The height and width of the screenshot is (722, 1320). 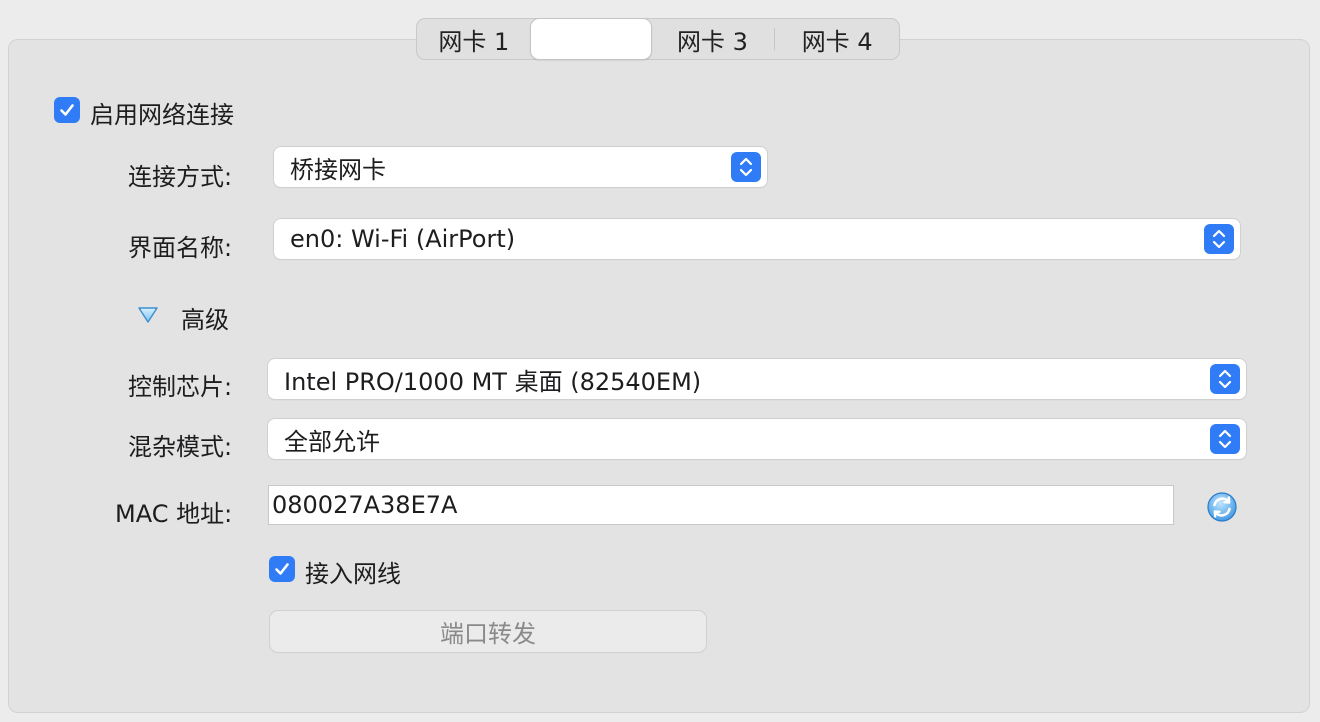 I want to click on tab-adapter-4: 网卡 4, so click(x=837, y=39).